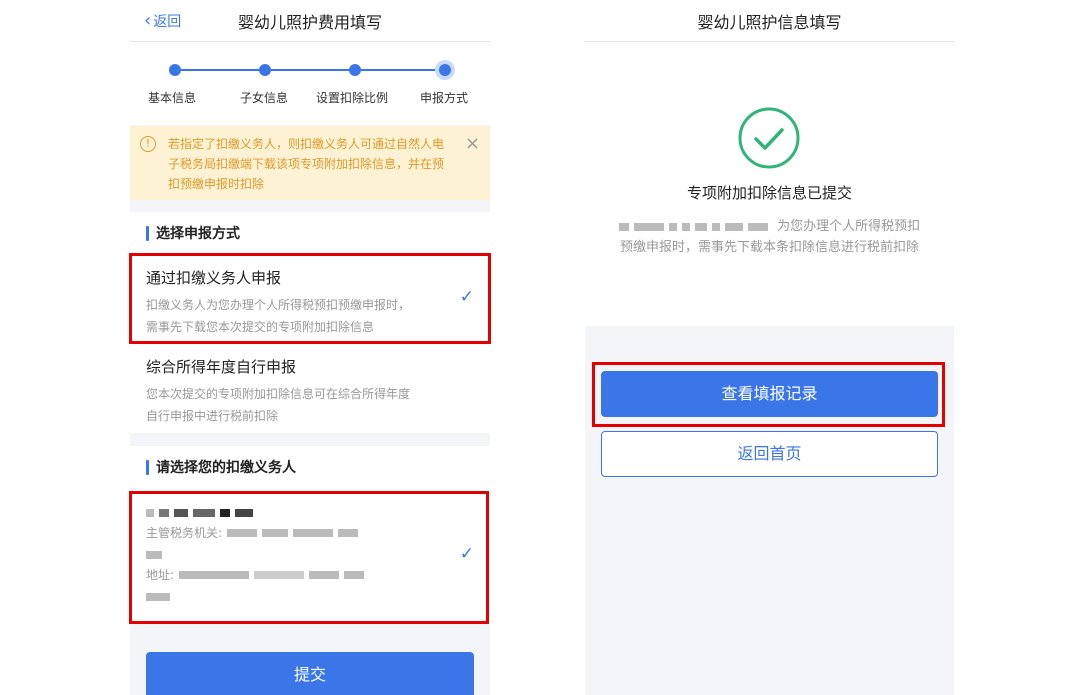 The width and height of the screenshot is (1080, 695). Describe the element at coordinates (310, 533) in the screenshot. I see `authority-row: 主管税务机关:` at that location.